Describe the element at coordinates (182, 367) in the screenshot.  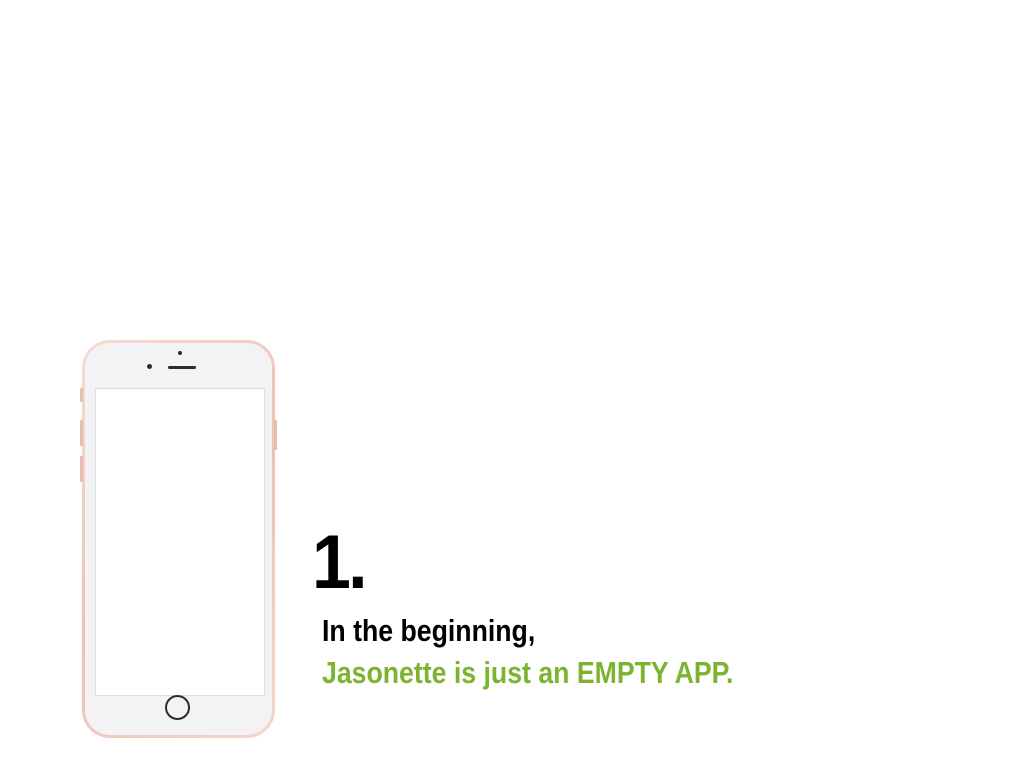
I see `speaker-icon` at that location.